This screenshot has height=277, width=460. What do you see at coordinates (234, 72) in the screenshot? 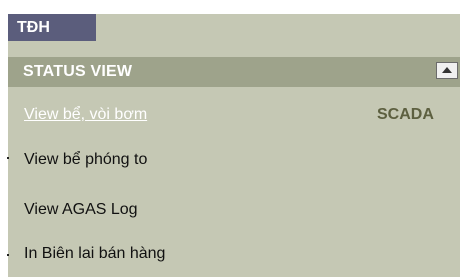
I see `status-view-header: STATUS VIEW` at bounding box center [234, 72].